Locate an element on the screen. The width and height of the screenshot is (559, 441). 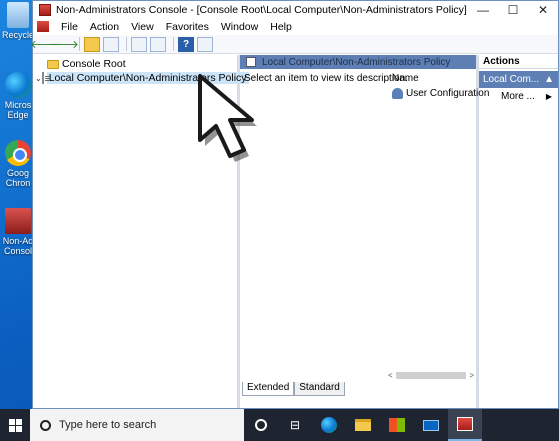
search-icon is located at coordinates (45, 425).